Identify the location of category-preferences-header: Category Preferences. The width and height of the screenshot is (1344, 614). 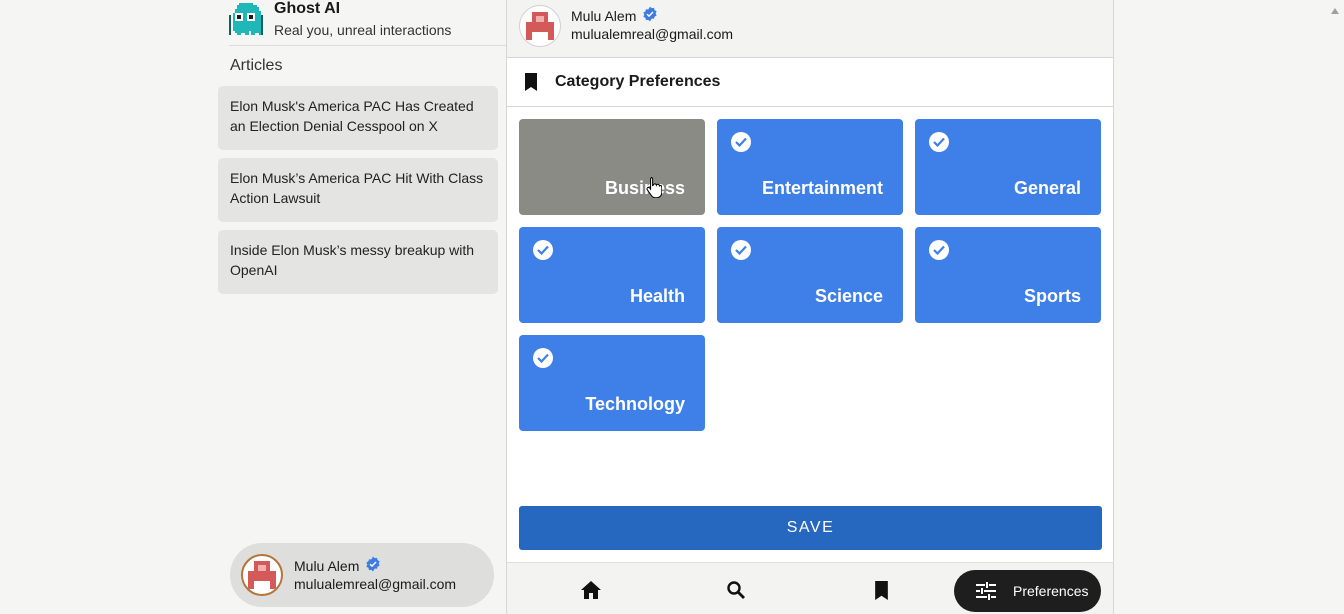
(810, 83).